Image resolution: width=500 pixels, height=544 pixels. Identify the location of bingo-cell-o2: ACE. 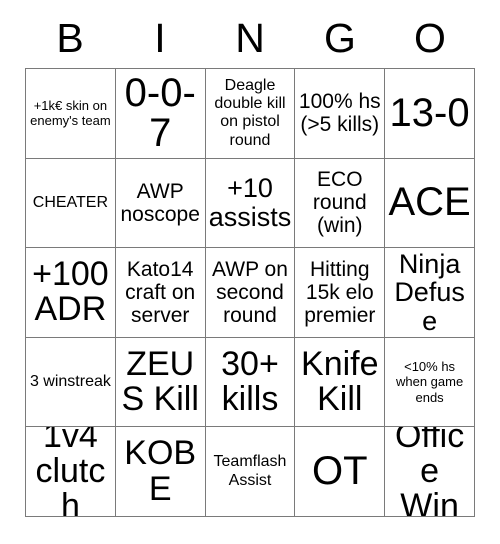
(430, 203).